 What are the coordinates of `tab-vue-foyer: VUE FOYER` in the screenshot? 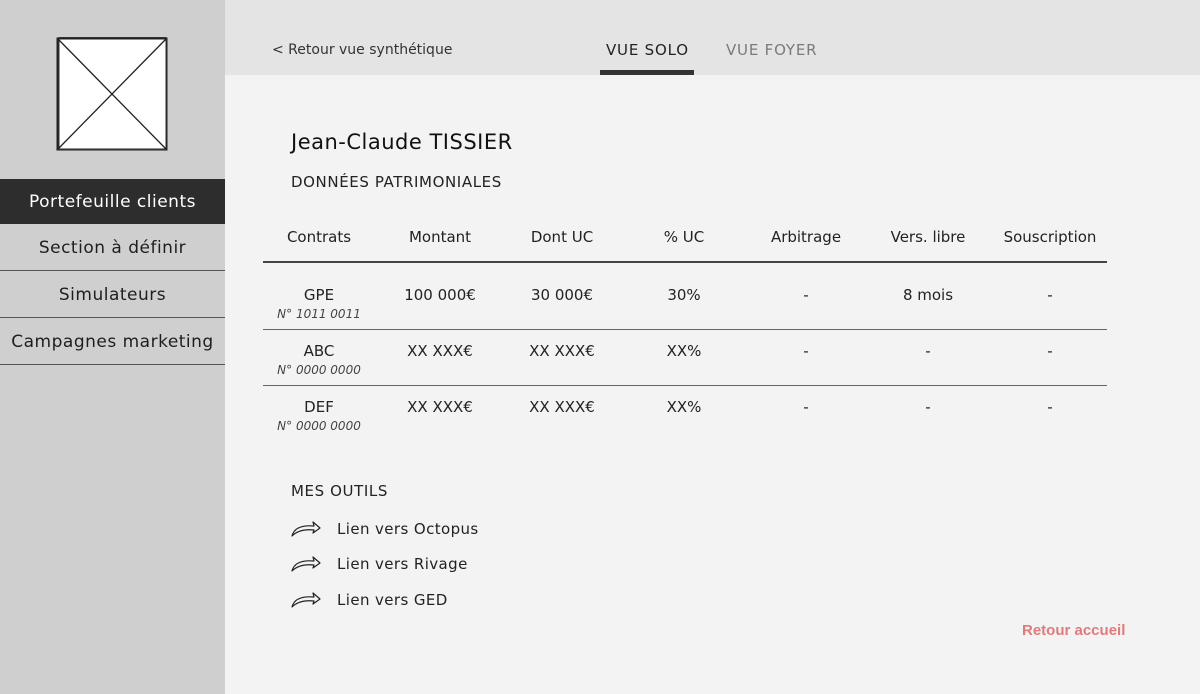 It's located at (771, 50).